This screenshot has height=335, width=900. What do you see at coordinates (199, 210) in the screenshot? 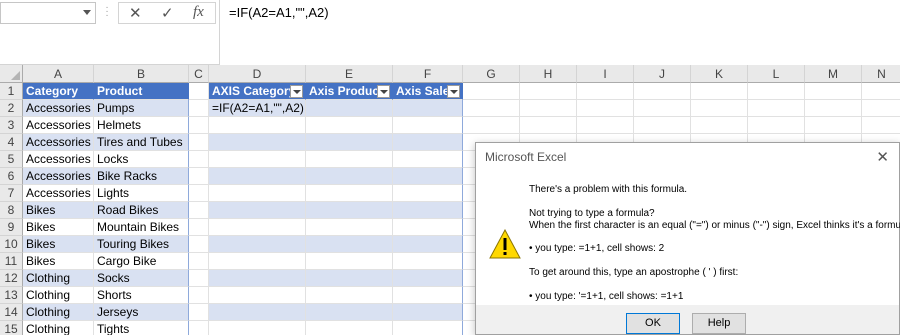
I see `cell-c8` at bounding box center [199, 210].